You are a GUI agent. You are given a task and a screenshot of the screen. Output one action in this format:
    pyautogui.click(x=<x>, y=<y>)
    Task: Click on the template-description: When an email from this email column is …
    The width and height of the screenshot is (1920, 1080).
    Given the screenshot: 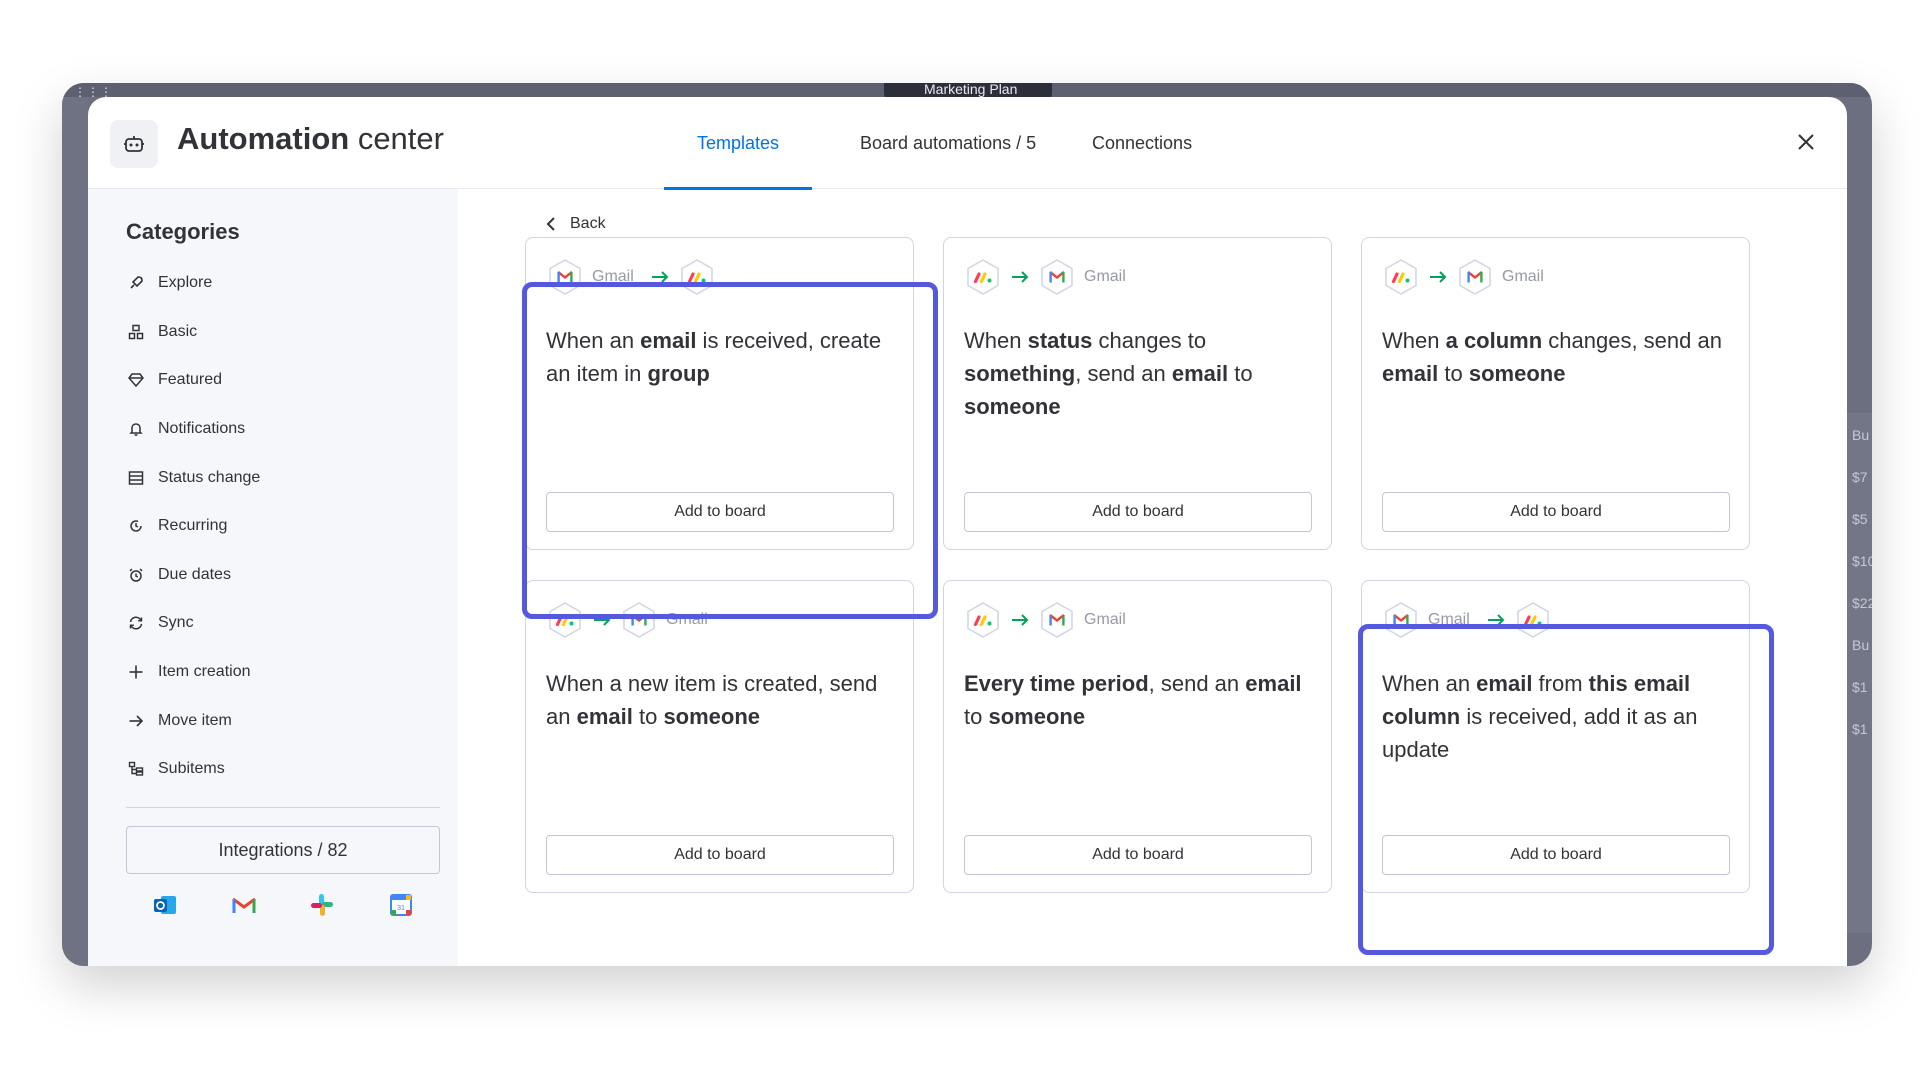 What is the action you would take?
    pyautogui.click(x=1557, y=716)
    